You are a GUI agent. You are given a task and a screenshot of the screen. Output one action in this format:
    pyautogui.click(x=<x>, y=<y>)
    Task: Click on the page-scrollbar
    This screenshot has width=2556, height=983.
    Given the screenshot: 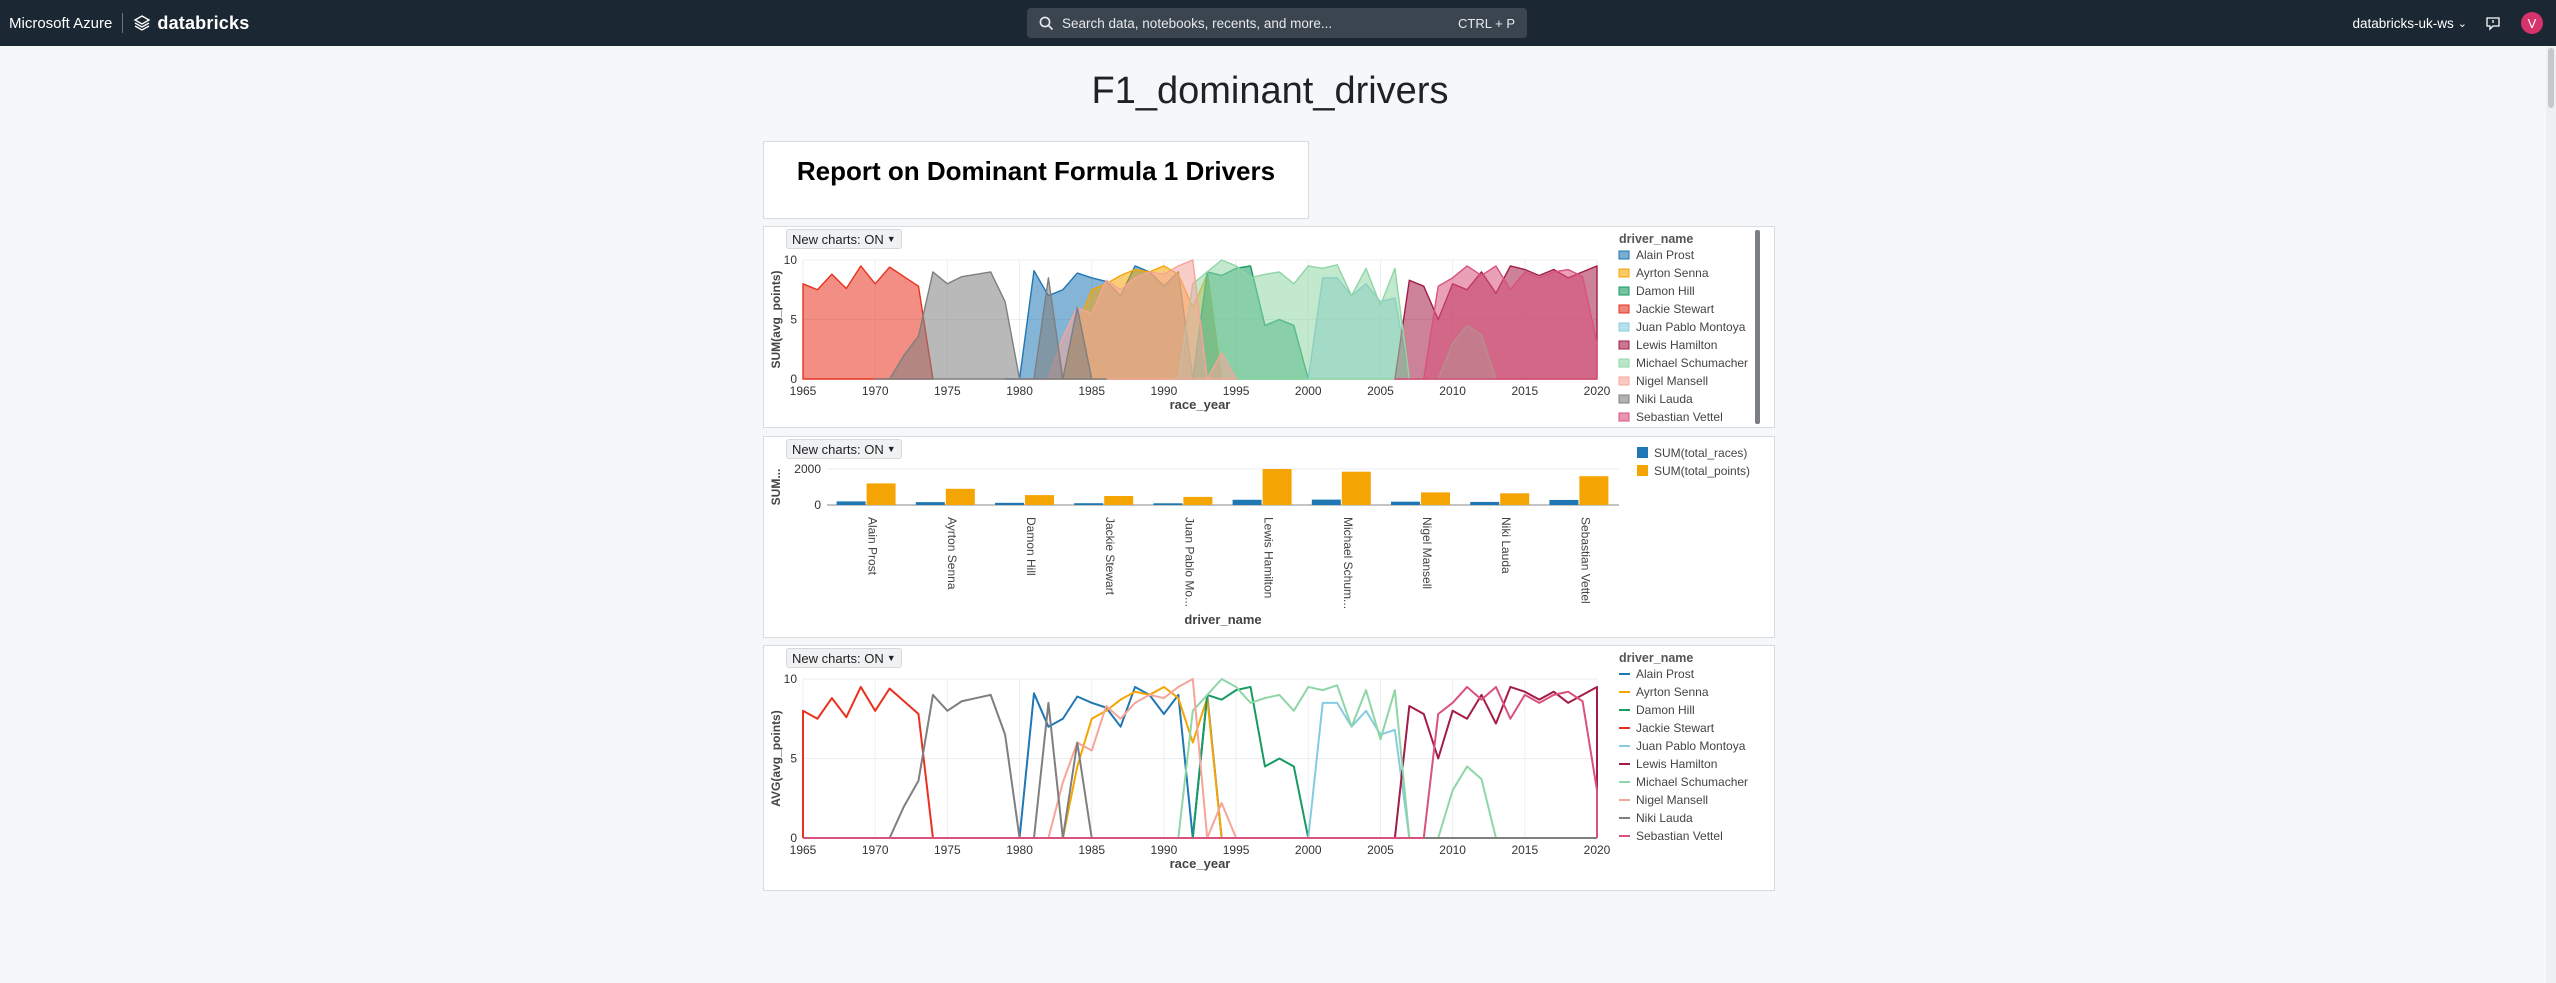 What is the action you would take?
    pyautogui.click(x=2551, y=514)
    